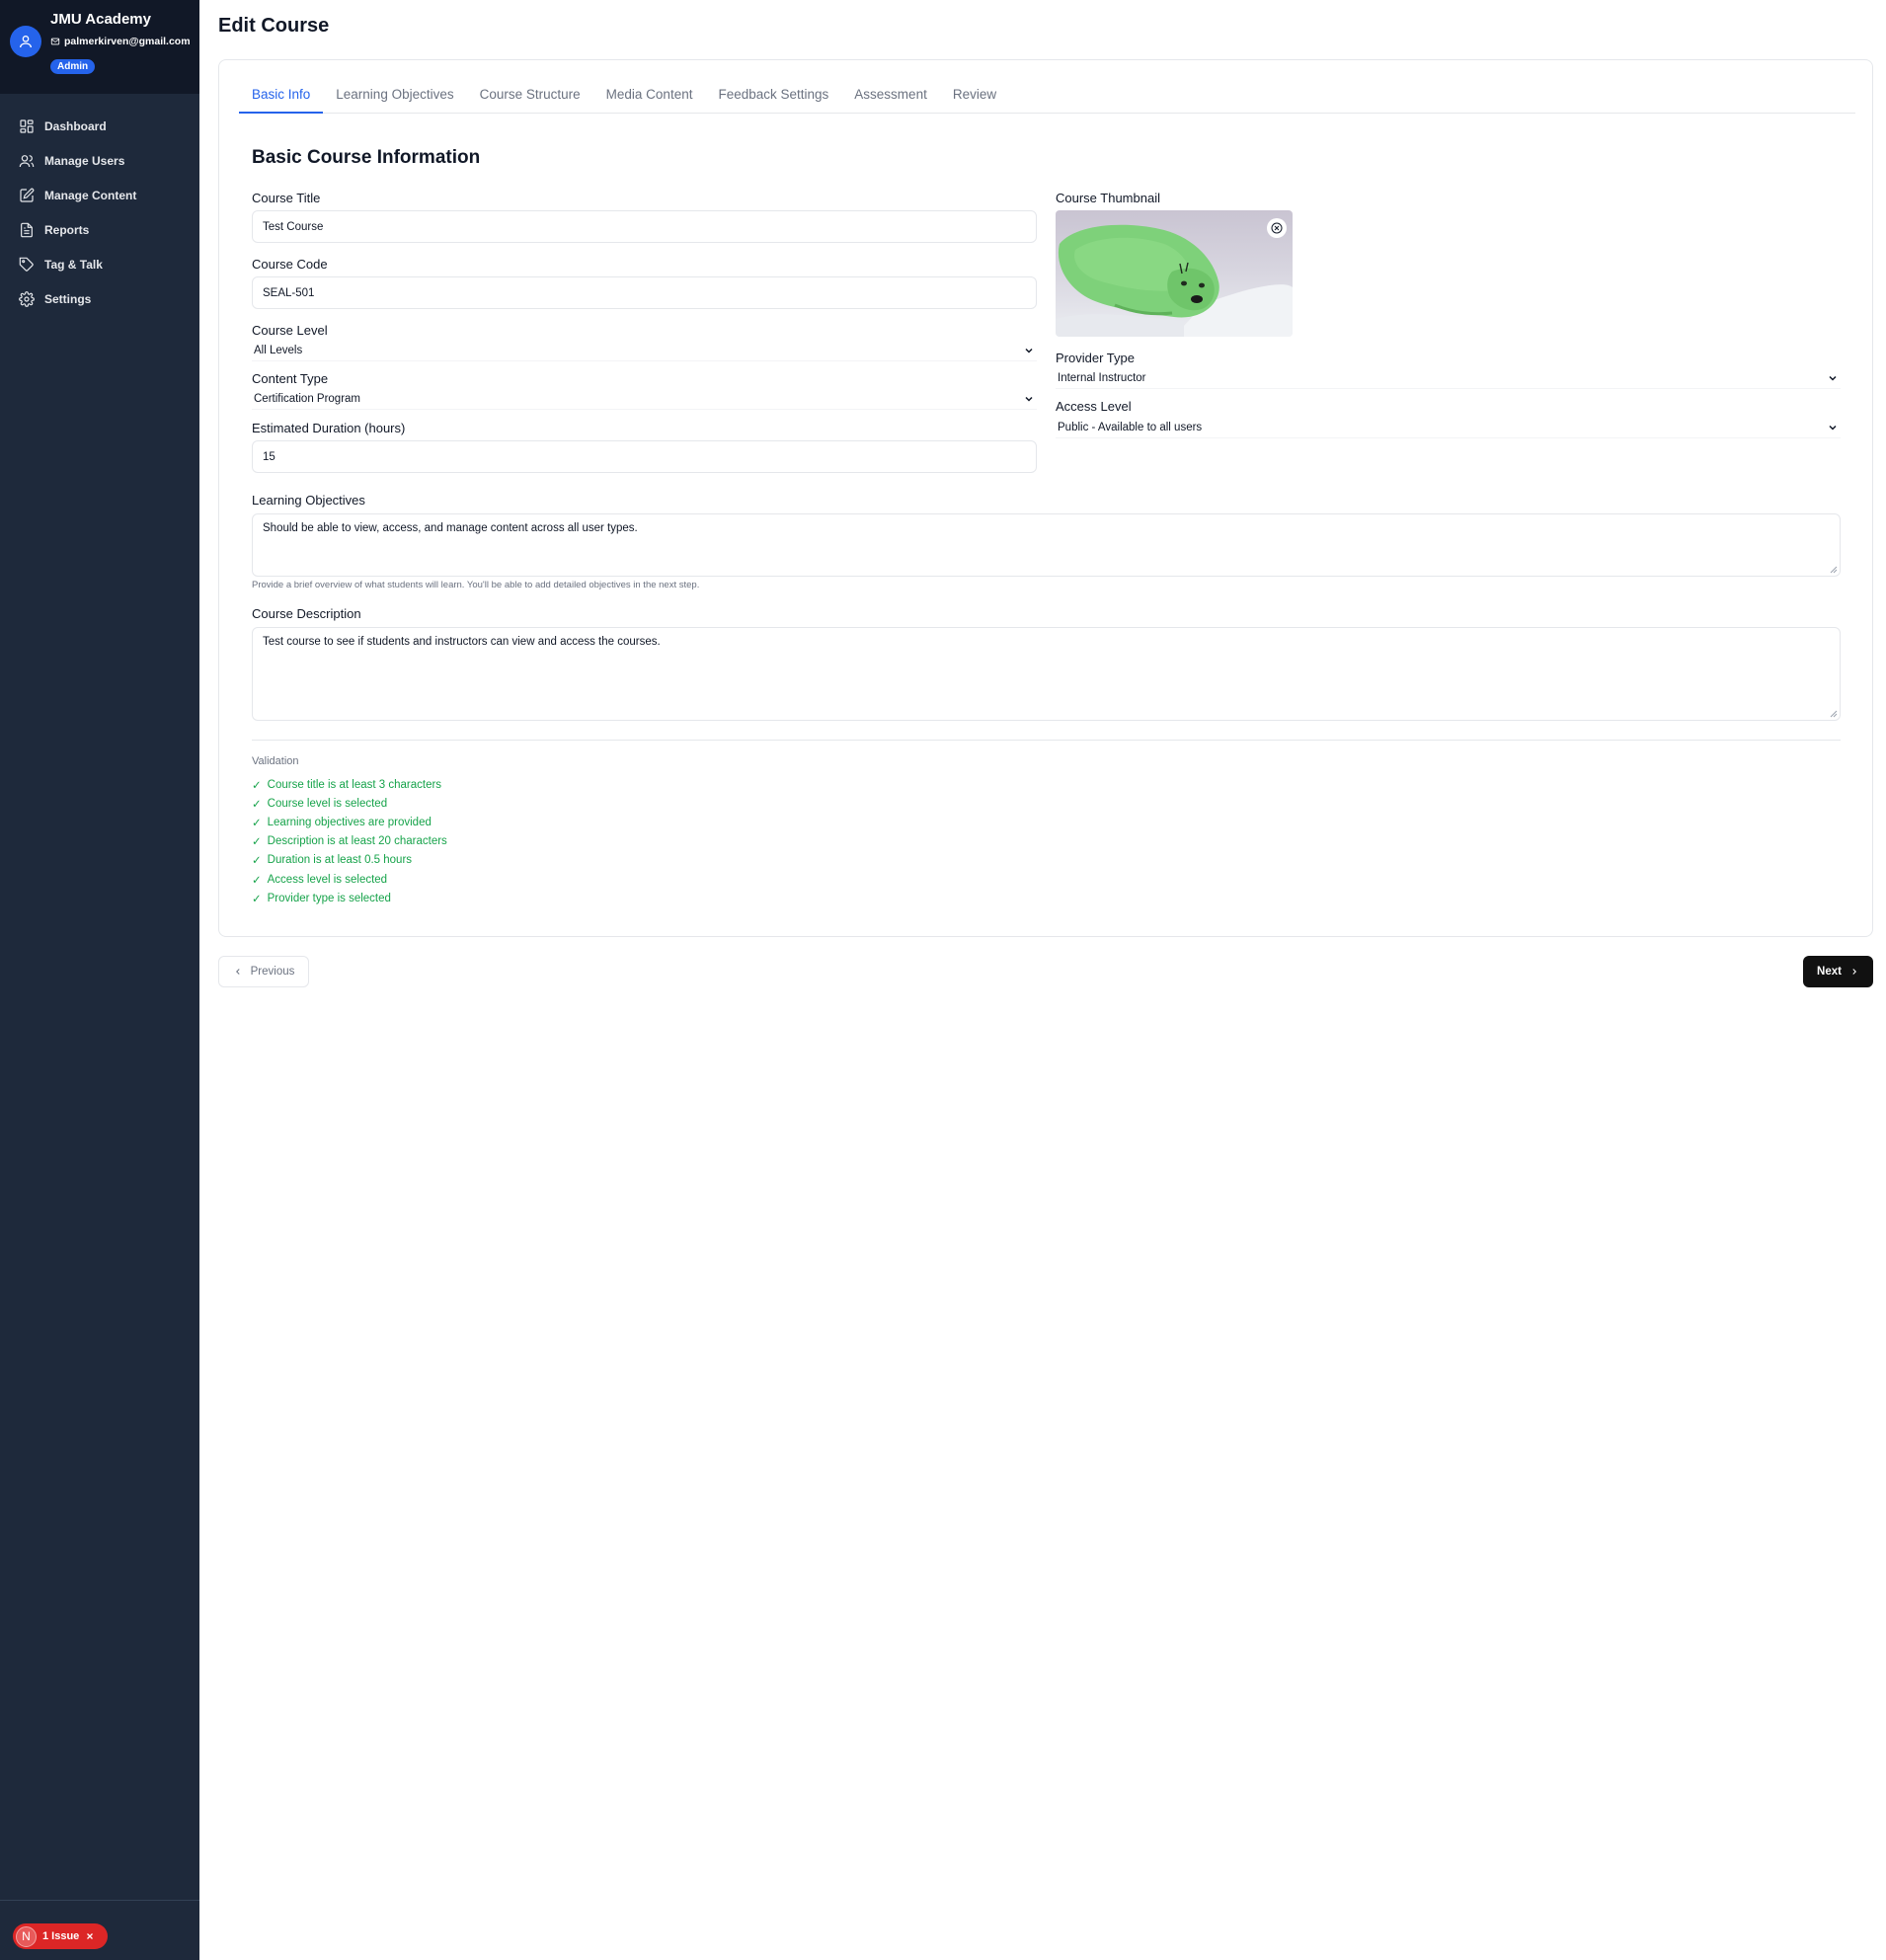  I want to click on sidebar-item-label: Settings, so click(68, 298).